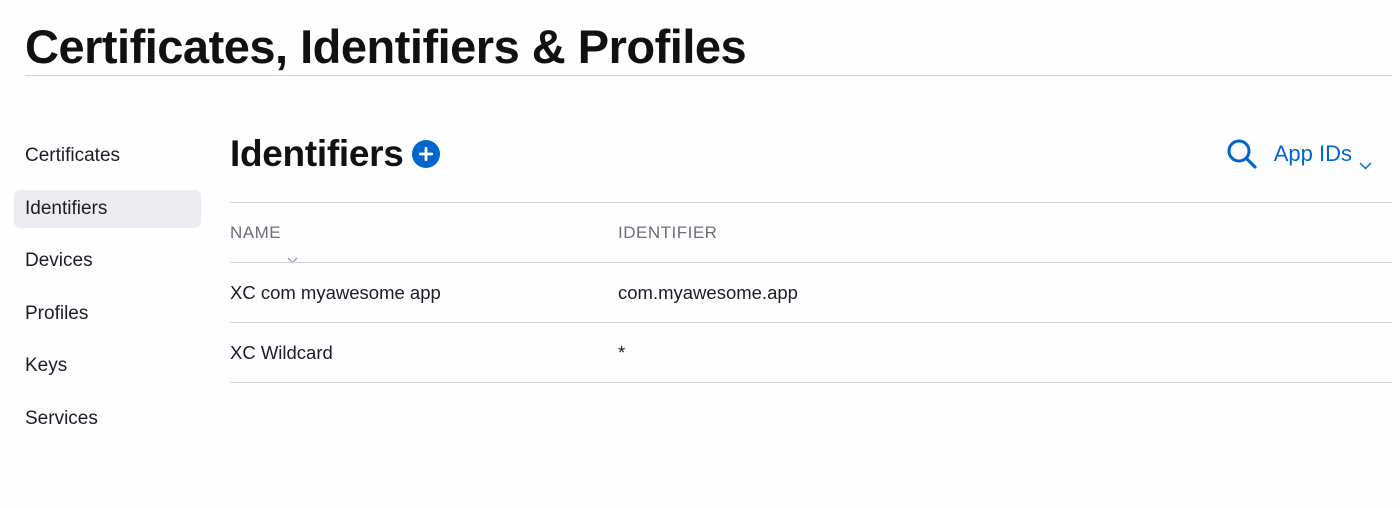 This screenshot has width=1400, height=508. What do you see at coordinates (317, 153) in the screenshot?
I see `section-title: Identifiers` at bounding box center [317, 153].